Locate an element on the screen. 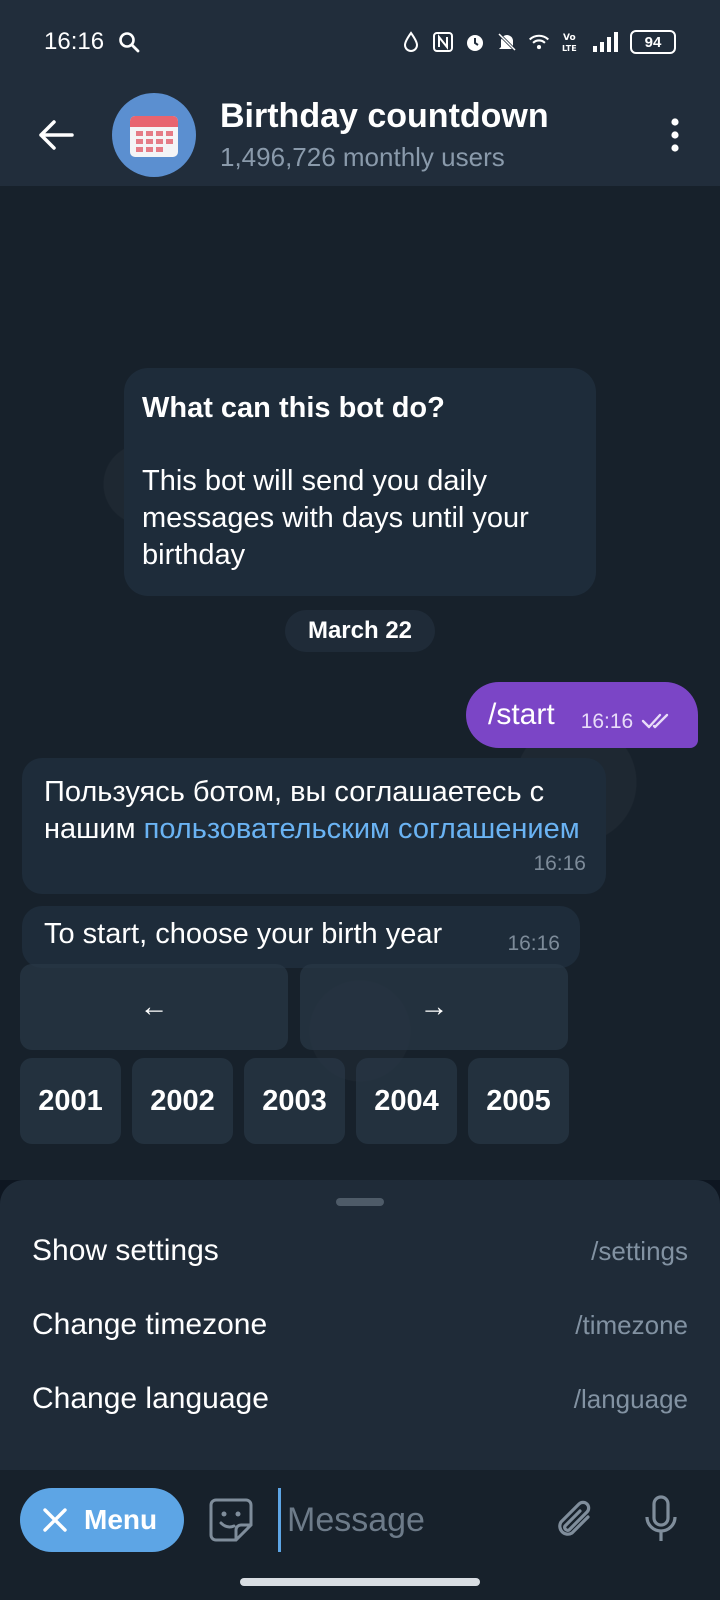 This screenshot has width=720, height=1600. sticker-icon is located at coordinates (234, 1520).